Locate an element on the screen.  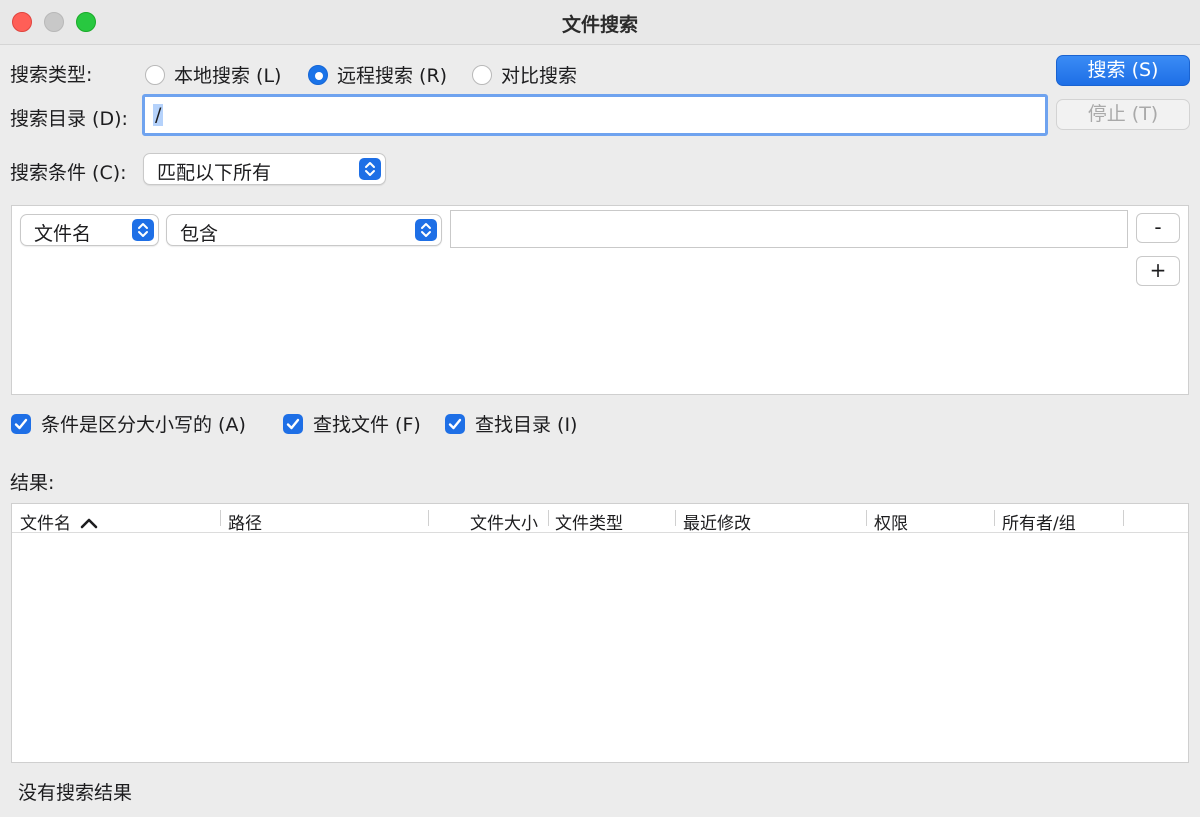
condition-select-value: 匹配以下所有 is located at coordinates (214, 173).